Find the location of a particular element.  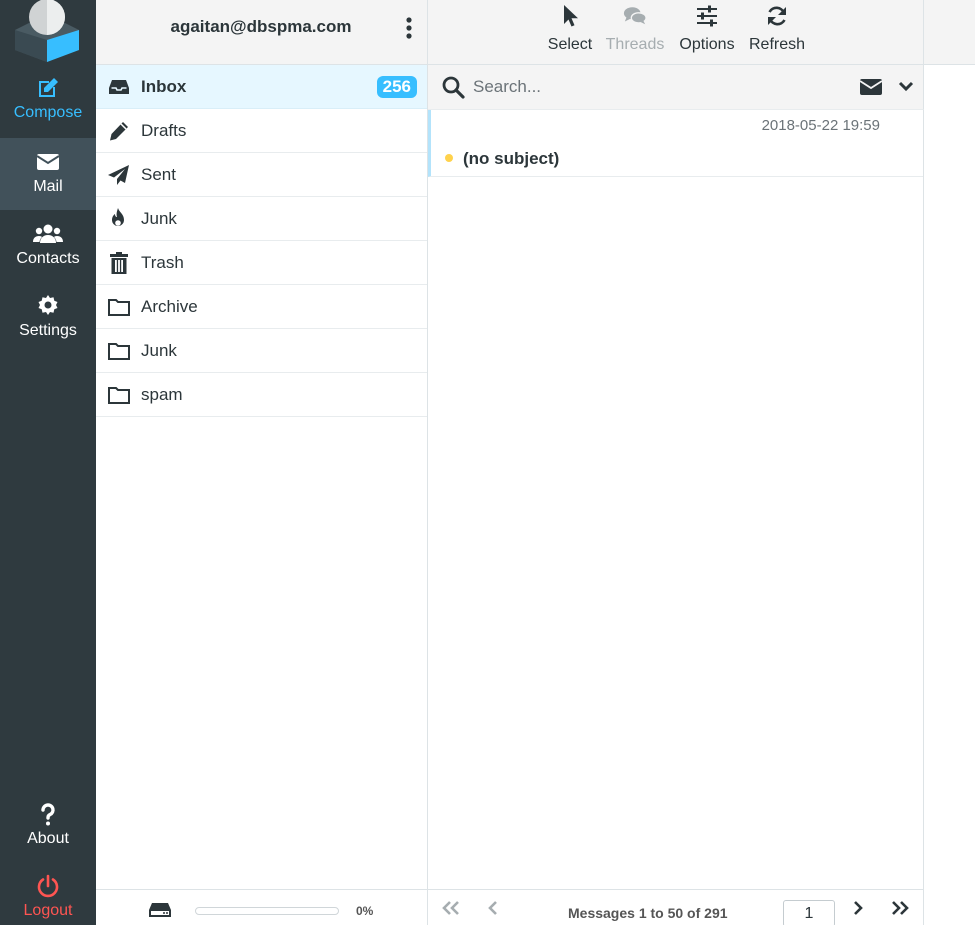

envelope-filter-icon is located at coordinates (871, 87).